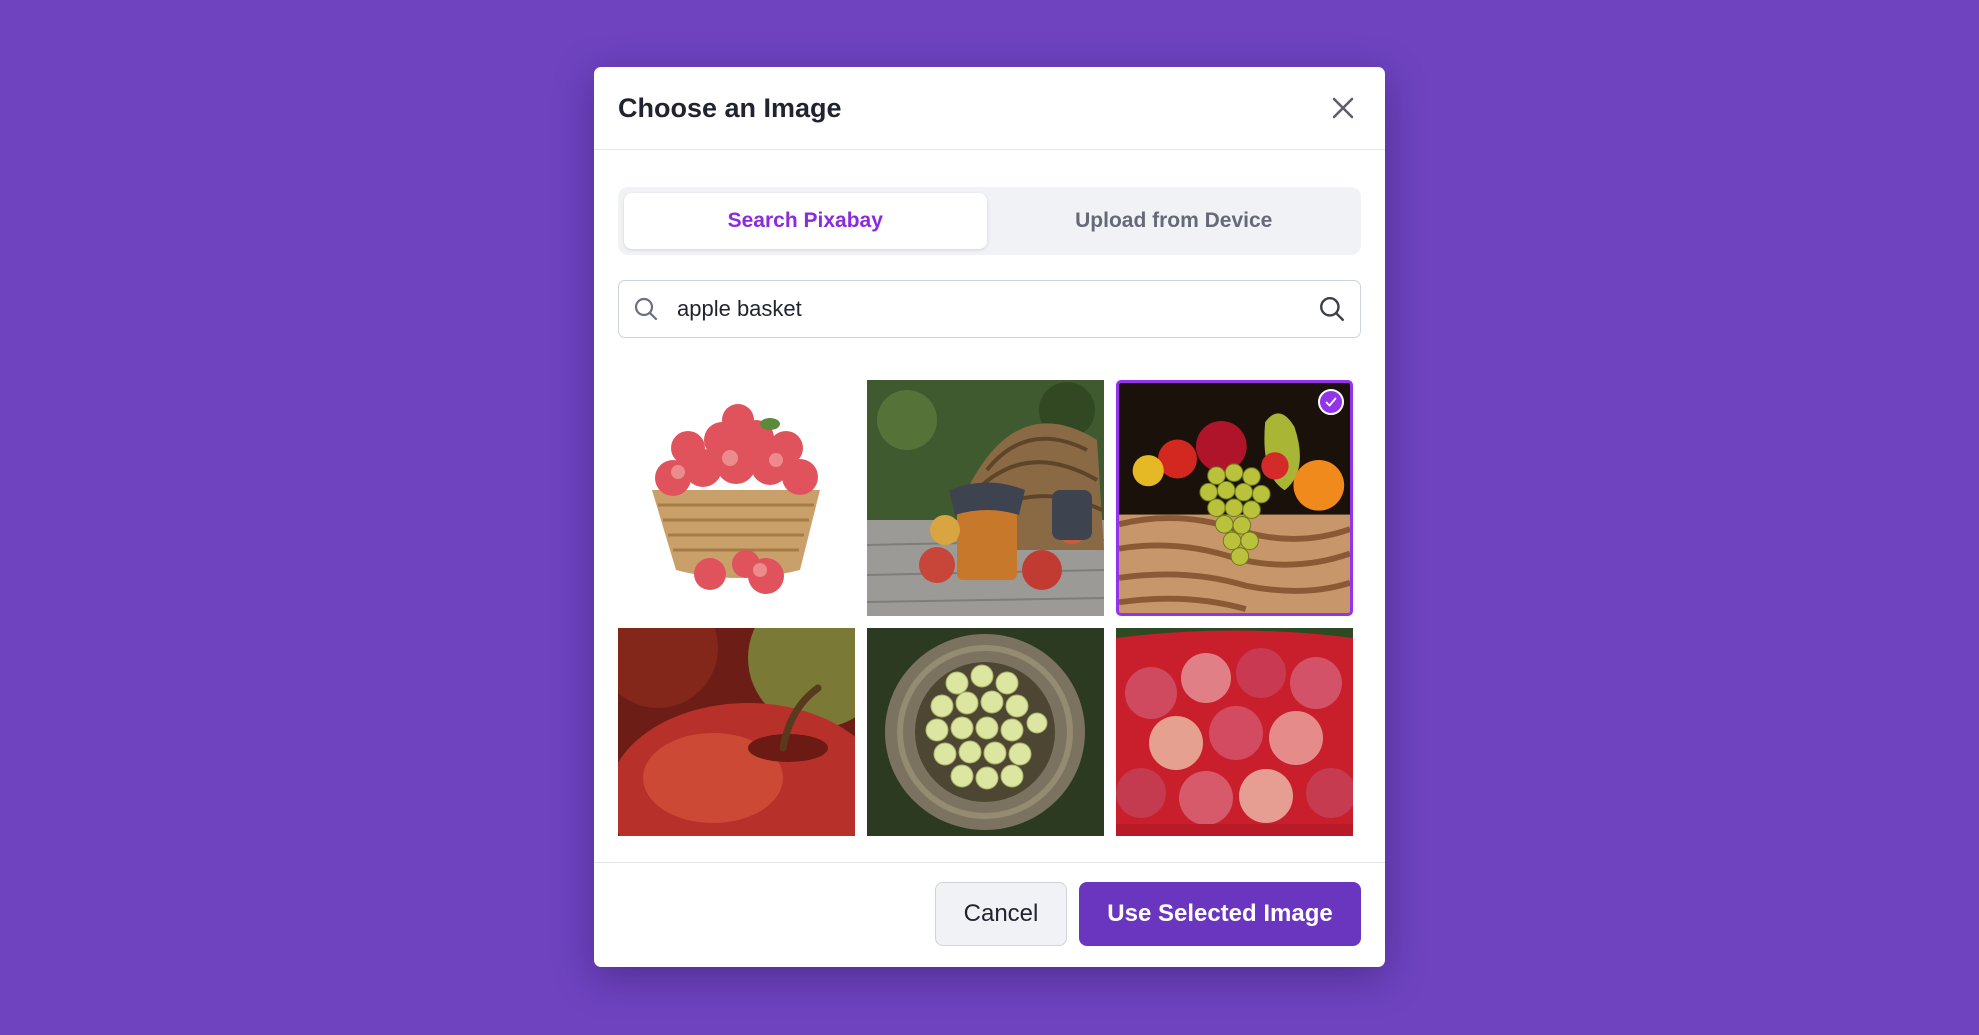 This screenshot has width=1979, height=1035. What do you see at coordinates (996, 309) in the screenshot?
I see `search-input` at bounding box center [996, 309].